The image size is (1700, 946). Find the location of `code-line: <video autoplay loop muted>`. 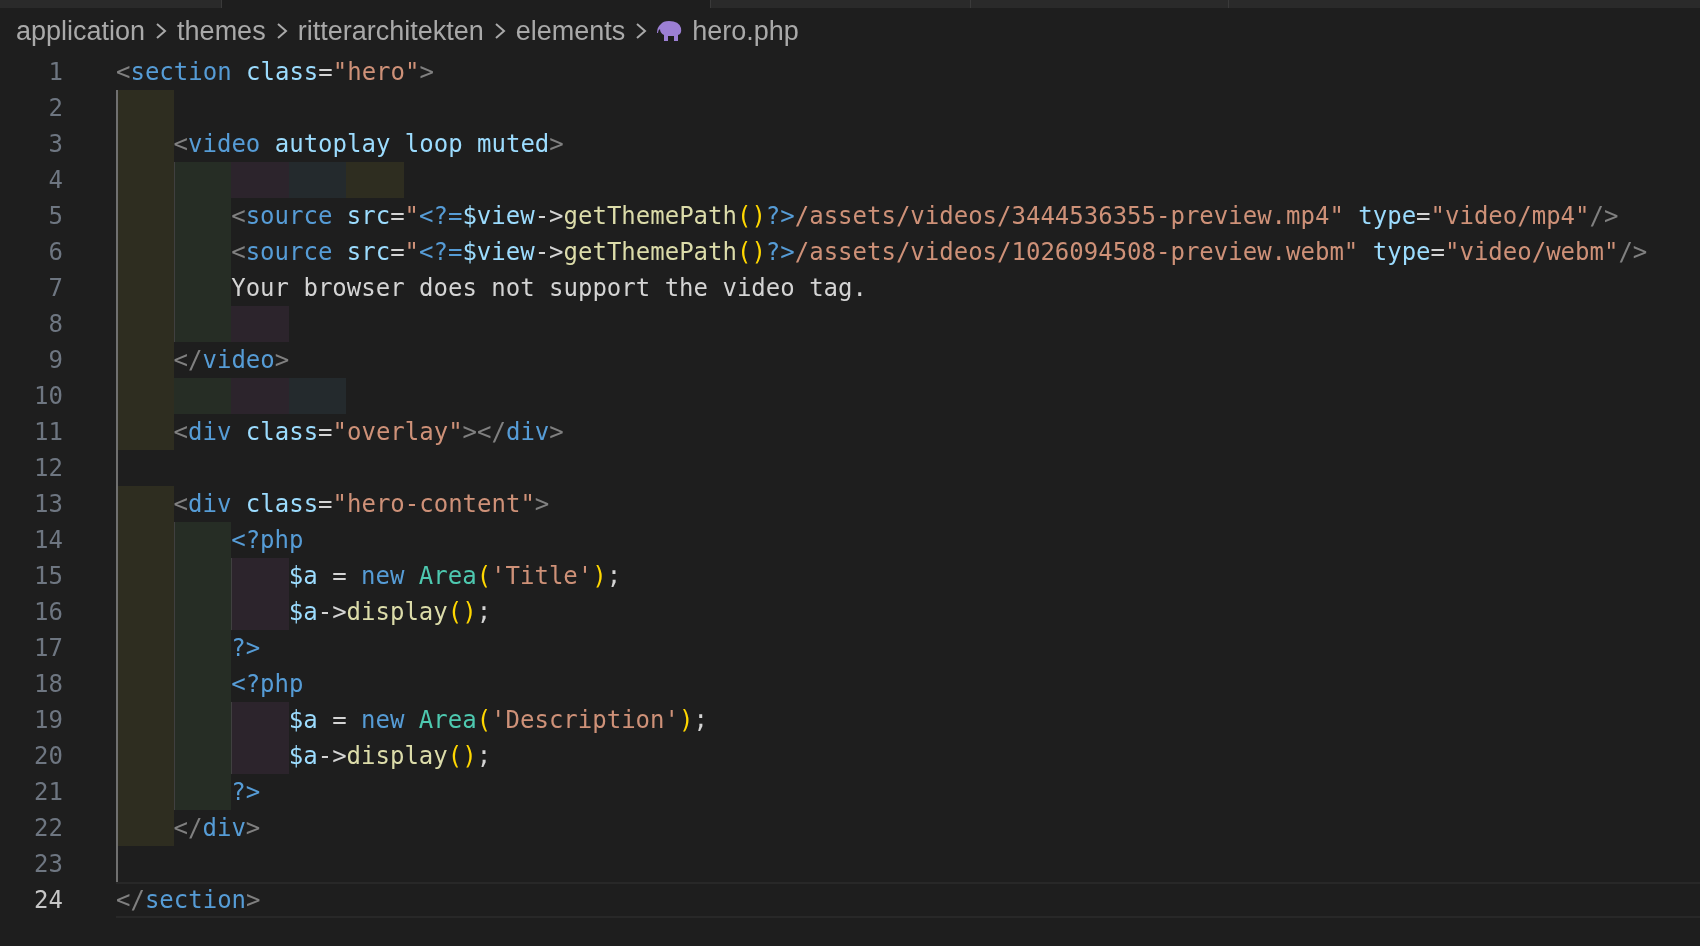

code-line: <video autoplay loop muted> is located at coordinates (368, 144).